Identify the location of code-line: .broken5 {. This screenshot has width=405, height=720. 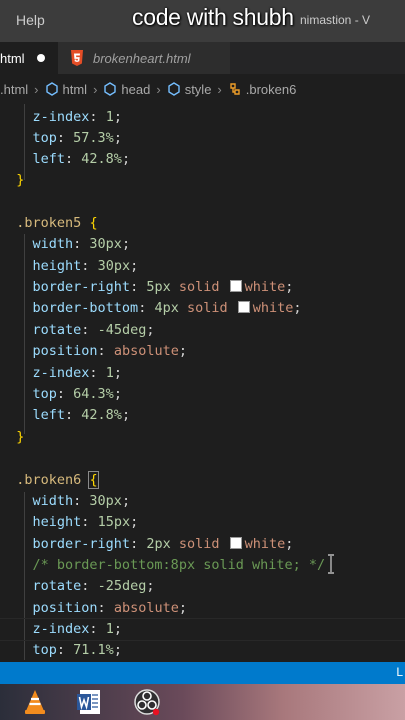
(48, 223).